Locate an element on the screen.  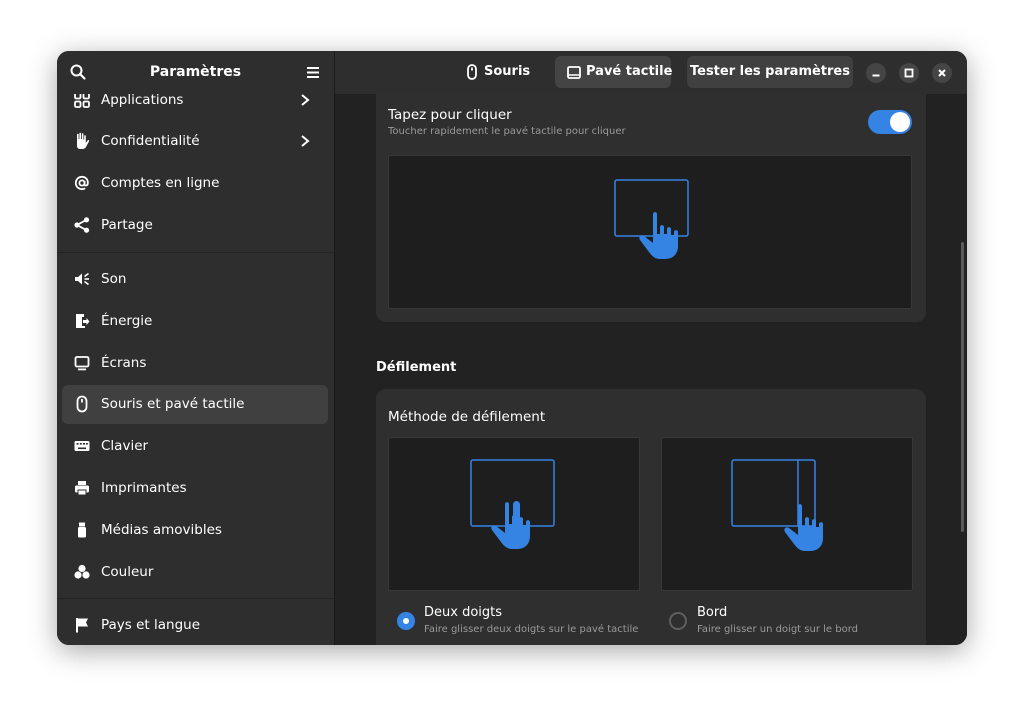
tab-mouse: Souris is located at coordinates (495, 72).